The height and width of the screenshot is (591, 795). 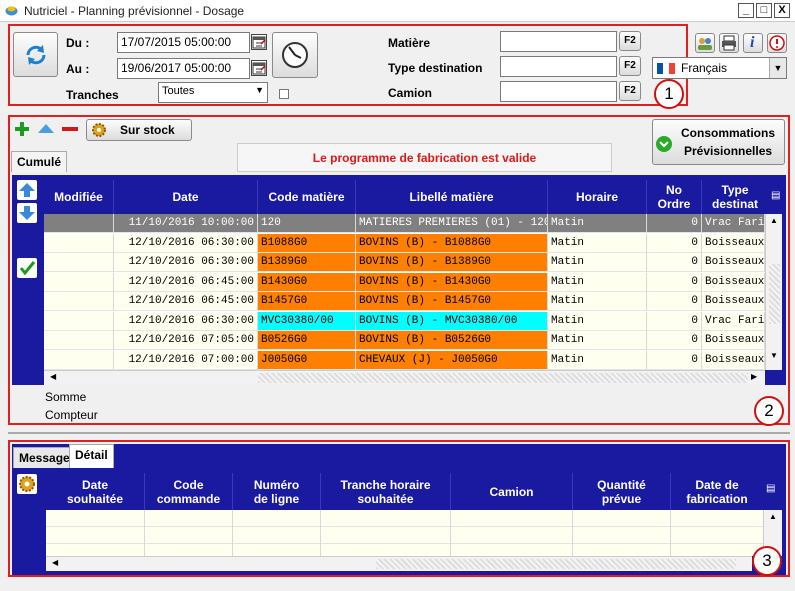 What do you see at coordinates (183, 42) in the screenshot?
I see `du-date-input: 17/07/2015 05:00:00` at bounding box center [183, 42].